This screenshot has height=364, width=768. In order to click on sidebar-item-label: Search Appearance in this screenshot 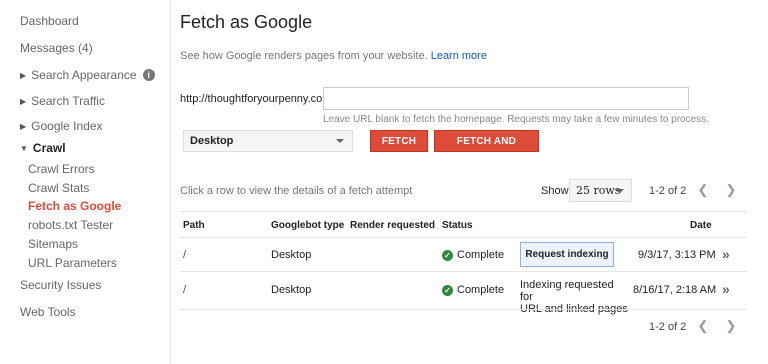, I will do `click(84, 75)`.